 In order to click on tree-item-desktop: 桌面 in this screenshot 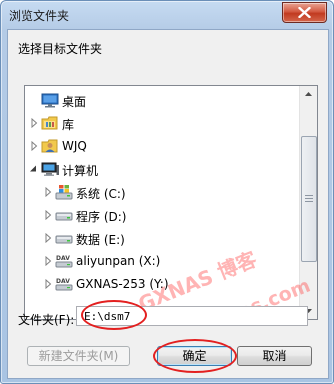, I will do `click(162, 100)`.